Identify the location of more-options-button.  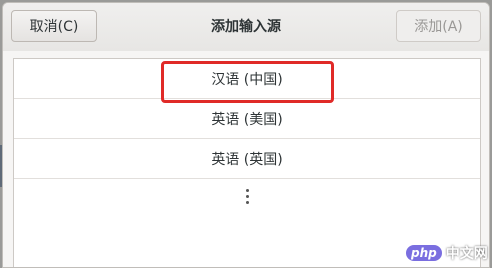
(247, 196).